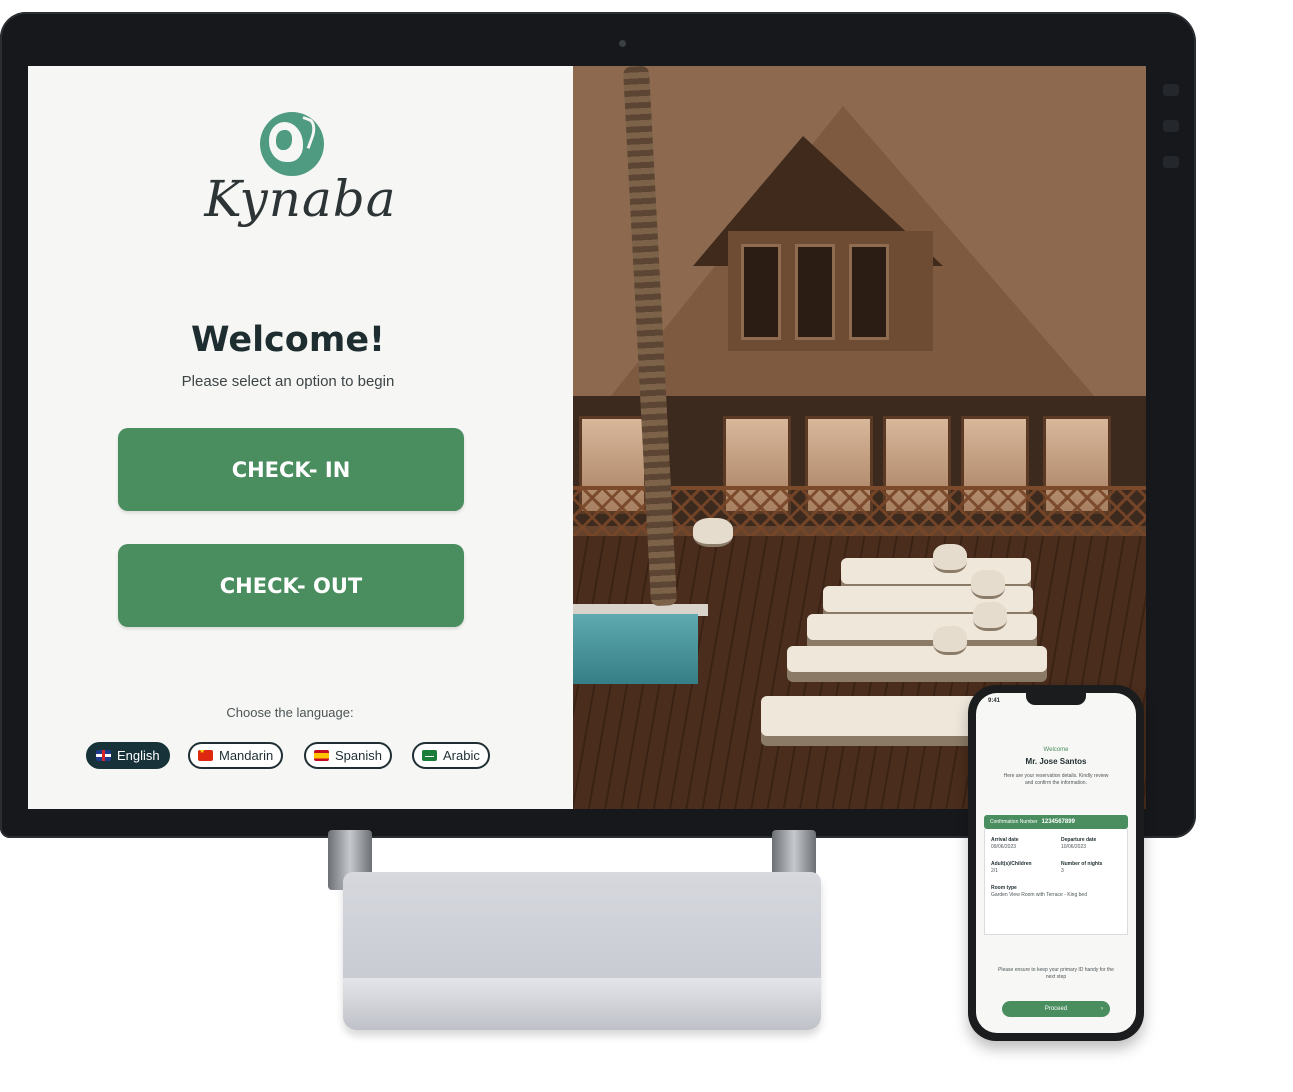 The height and width of the screenshot is (1092, 1293). I want to click on language-label: Mandarin, so click(246, 755).